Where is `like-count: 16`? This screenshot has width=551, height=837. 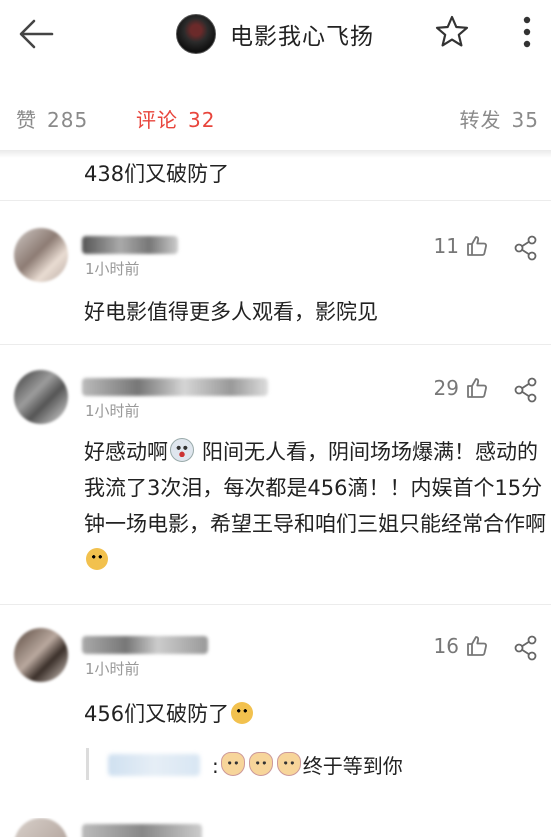 like-count: 16 is located at coordinates (446, 646).